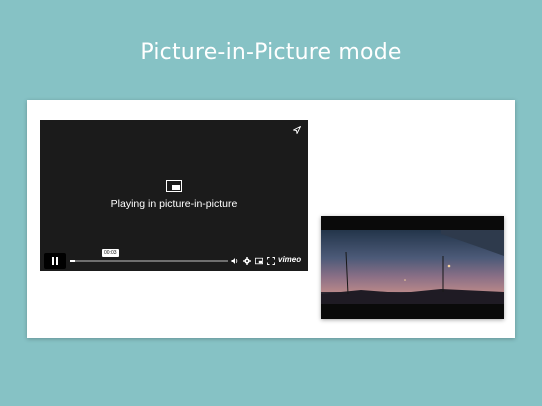 The image size is (542, 406). What do you see at coordinates (259, 261) in the screenshot?
I see `pip-toggle-icon` at bounding box center [259, 261].